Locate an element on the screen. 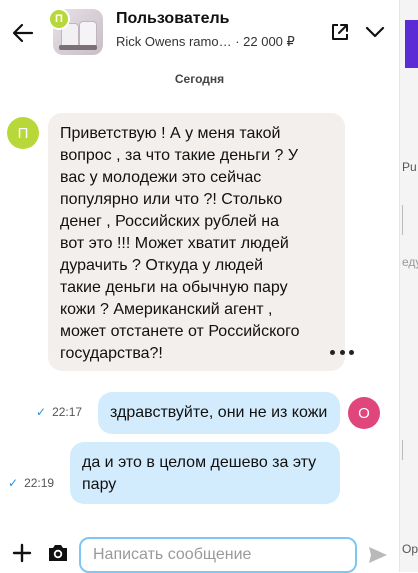 This screenshot has height=573, width=418. background-text-fragment: Pu is located at coordinates (409, 167).